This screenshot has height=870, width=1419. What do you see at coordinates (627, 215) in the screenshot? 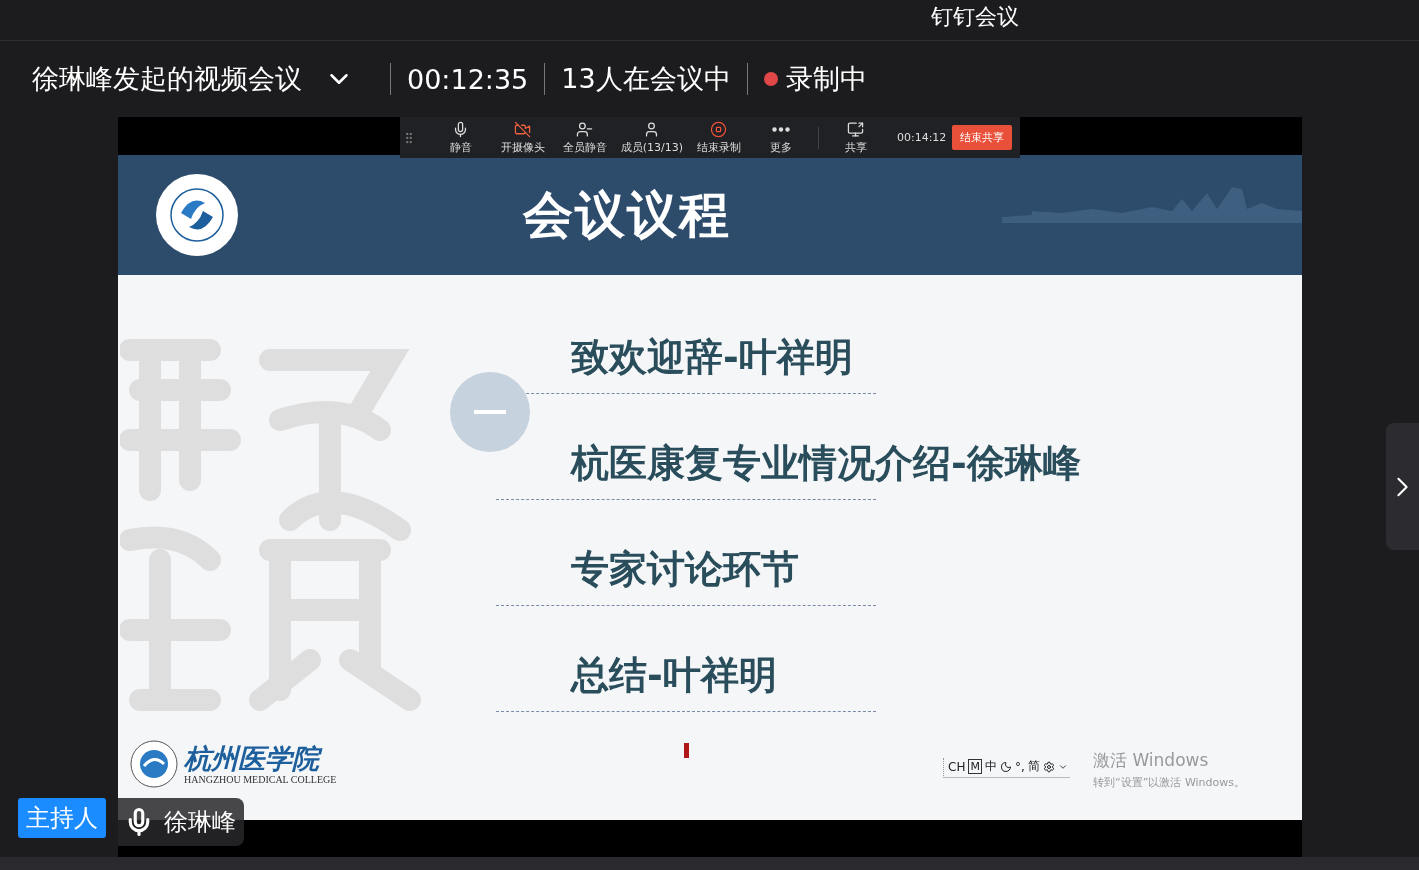
I see `slide-title: 会议议程` at bounding box center [627, 215].